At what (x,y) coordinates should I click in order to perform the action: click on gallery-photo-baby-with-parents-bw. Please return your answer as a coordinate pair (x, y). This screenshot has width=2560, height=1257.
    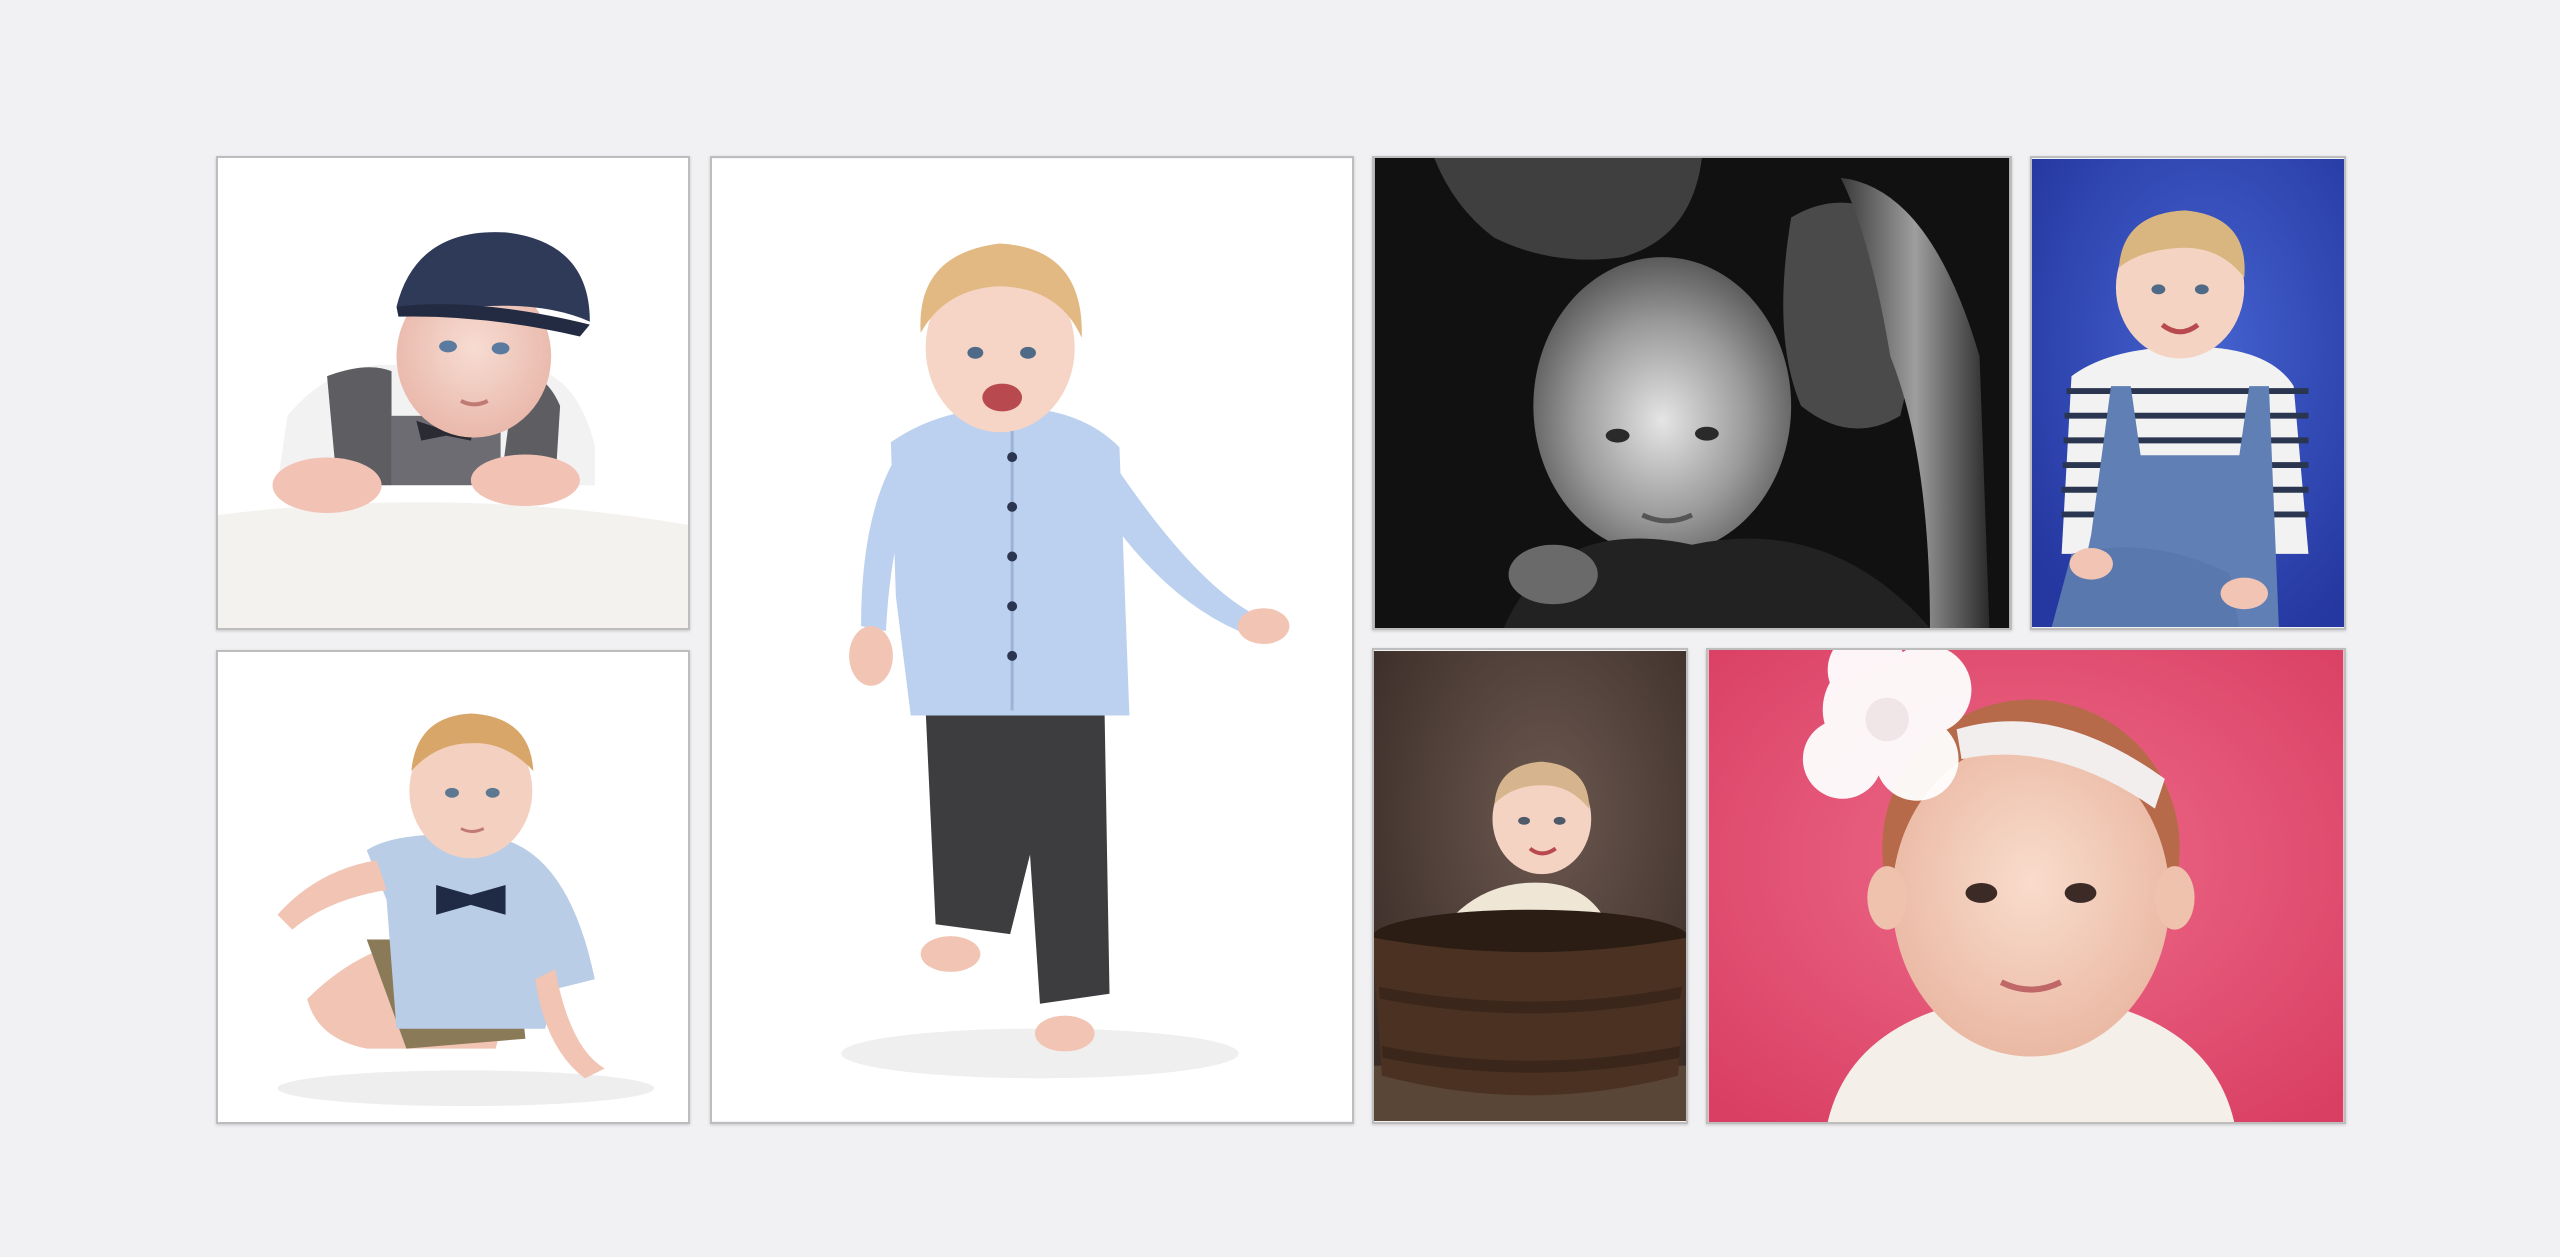
    Looking at the image, I should click on (1692, 393).